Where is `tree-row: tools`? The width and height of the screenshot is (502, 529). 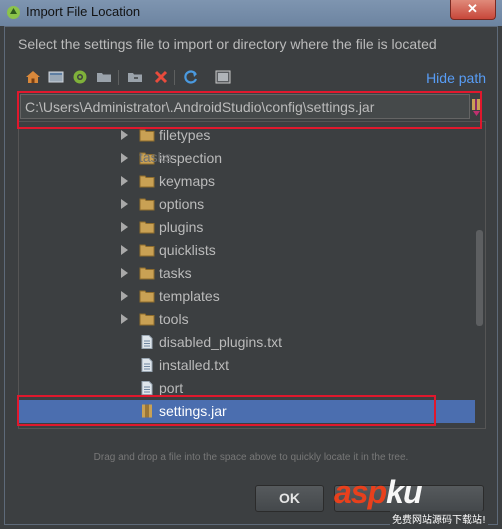 tree-row: tools is located at coordinates (247, 319).